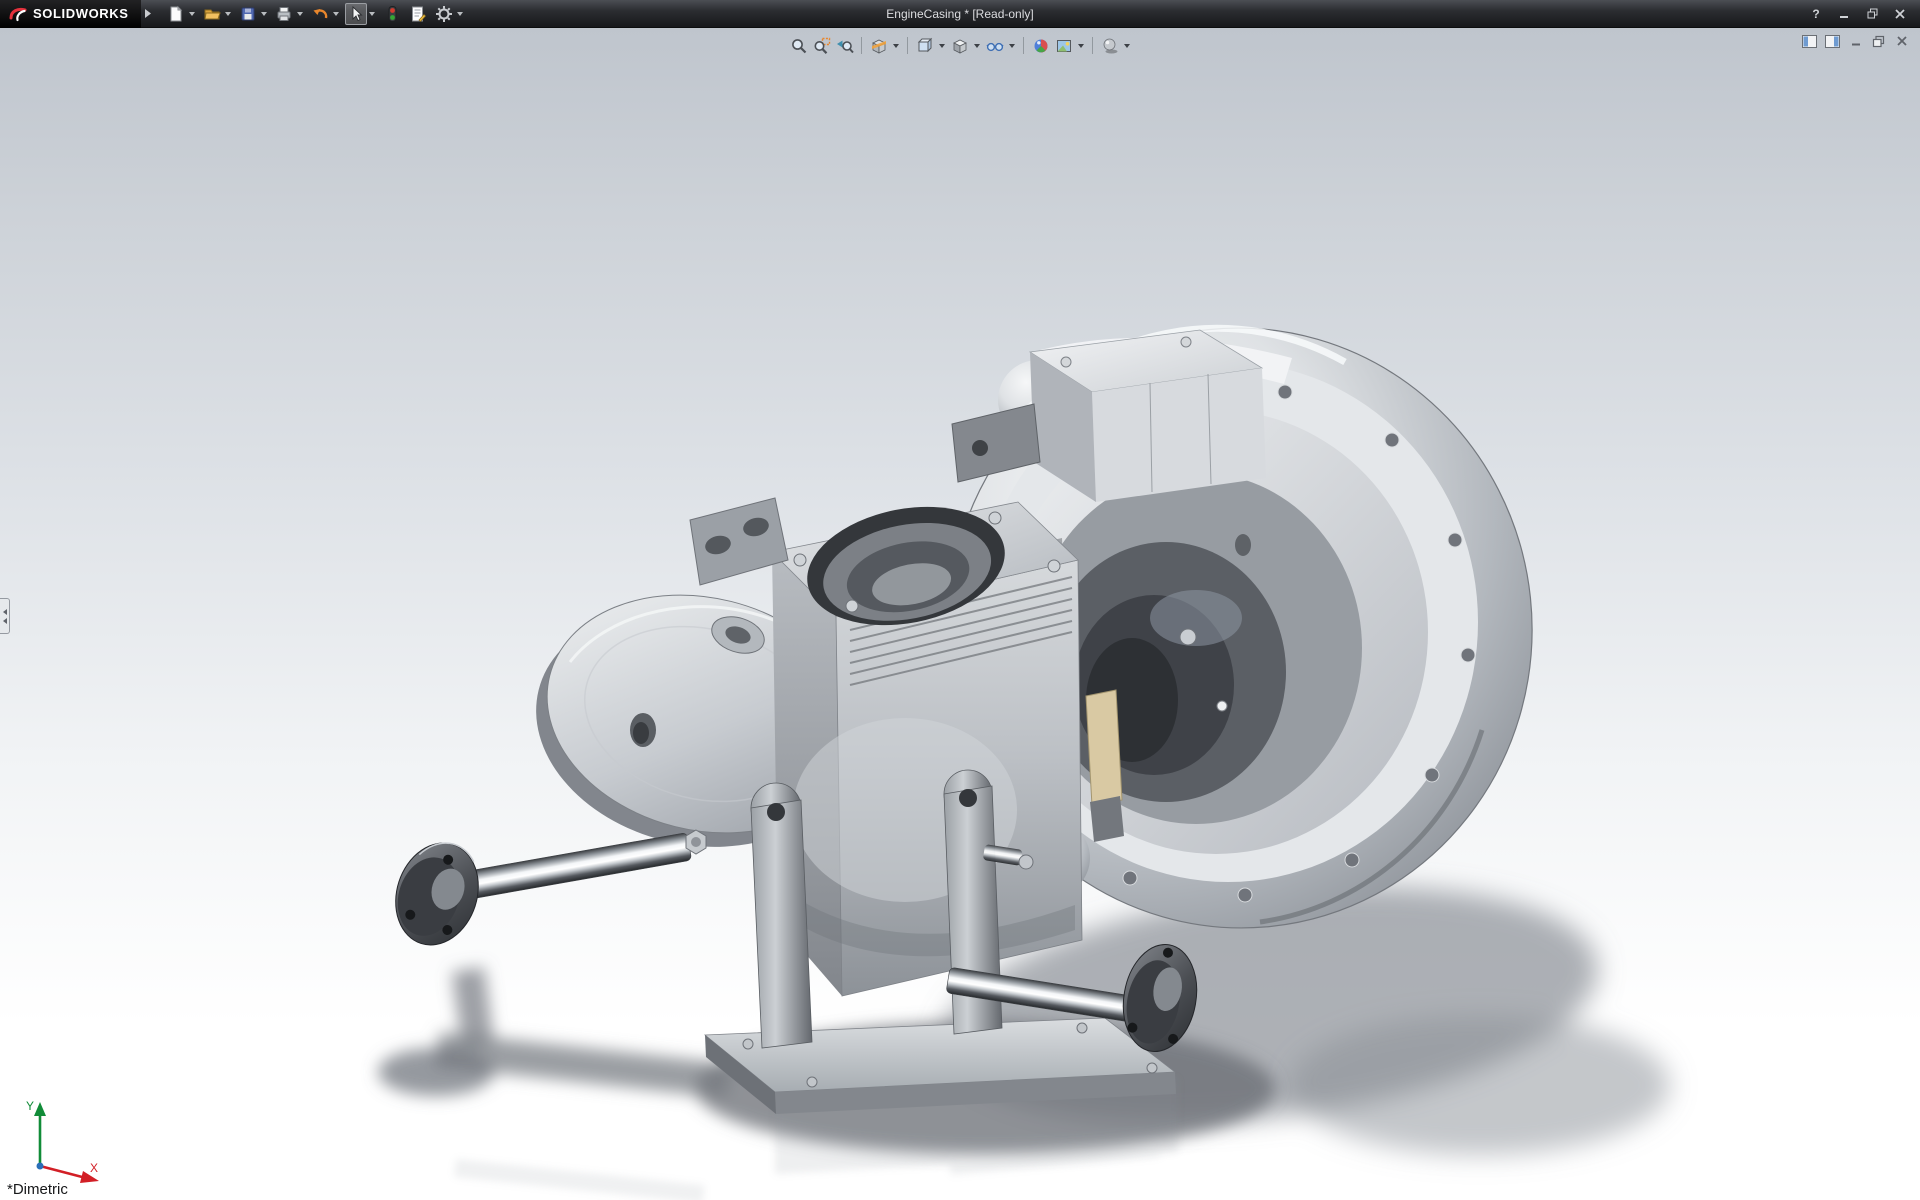 The height and width of the screenshot is (1200, 1920). What do you see at coordinates (1855, 44) in the screenshot?
I see `doc-minimize-icon` at bounding box center [1855, 44].